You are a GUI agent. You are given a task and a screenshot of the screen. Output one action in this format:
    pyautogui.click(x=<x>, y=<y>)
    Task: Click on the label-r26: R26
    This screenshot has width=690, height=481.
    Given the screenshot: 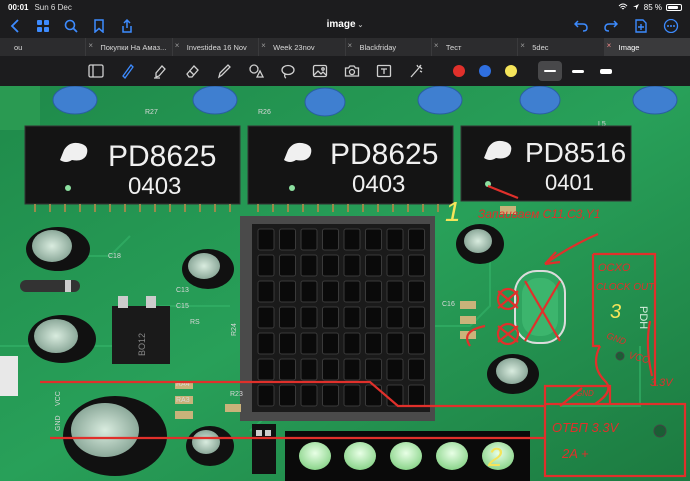 What is the action you would take?
    pyautogui.click(x=264, y=112)
    